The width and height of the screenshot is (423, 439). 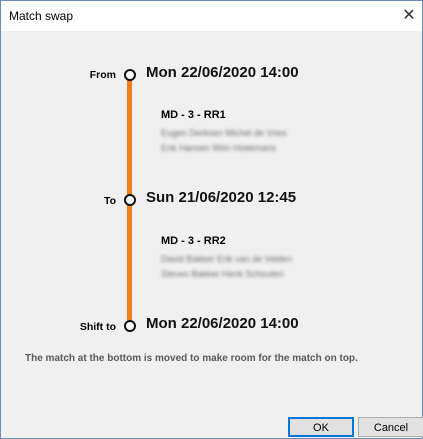 What do you see at coordinates (129, 75) in the screenshot?
I see `from-node-icon` at bounding box center [129, 75].